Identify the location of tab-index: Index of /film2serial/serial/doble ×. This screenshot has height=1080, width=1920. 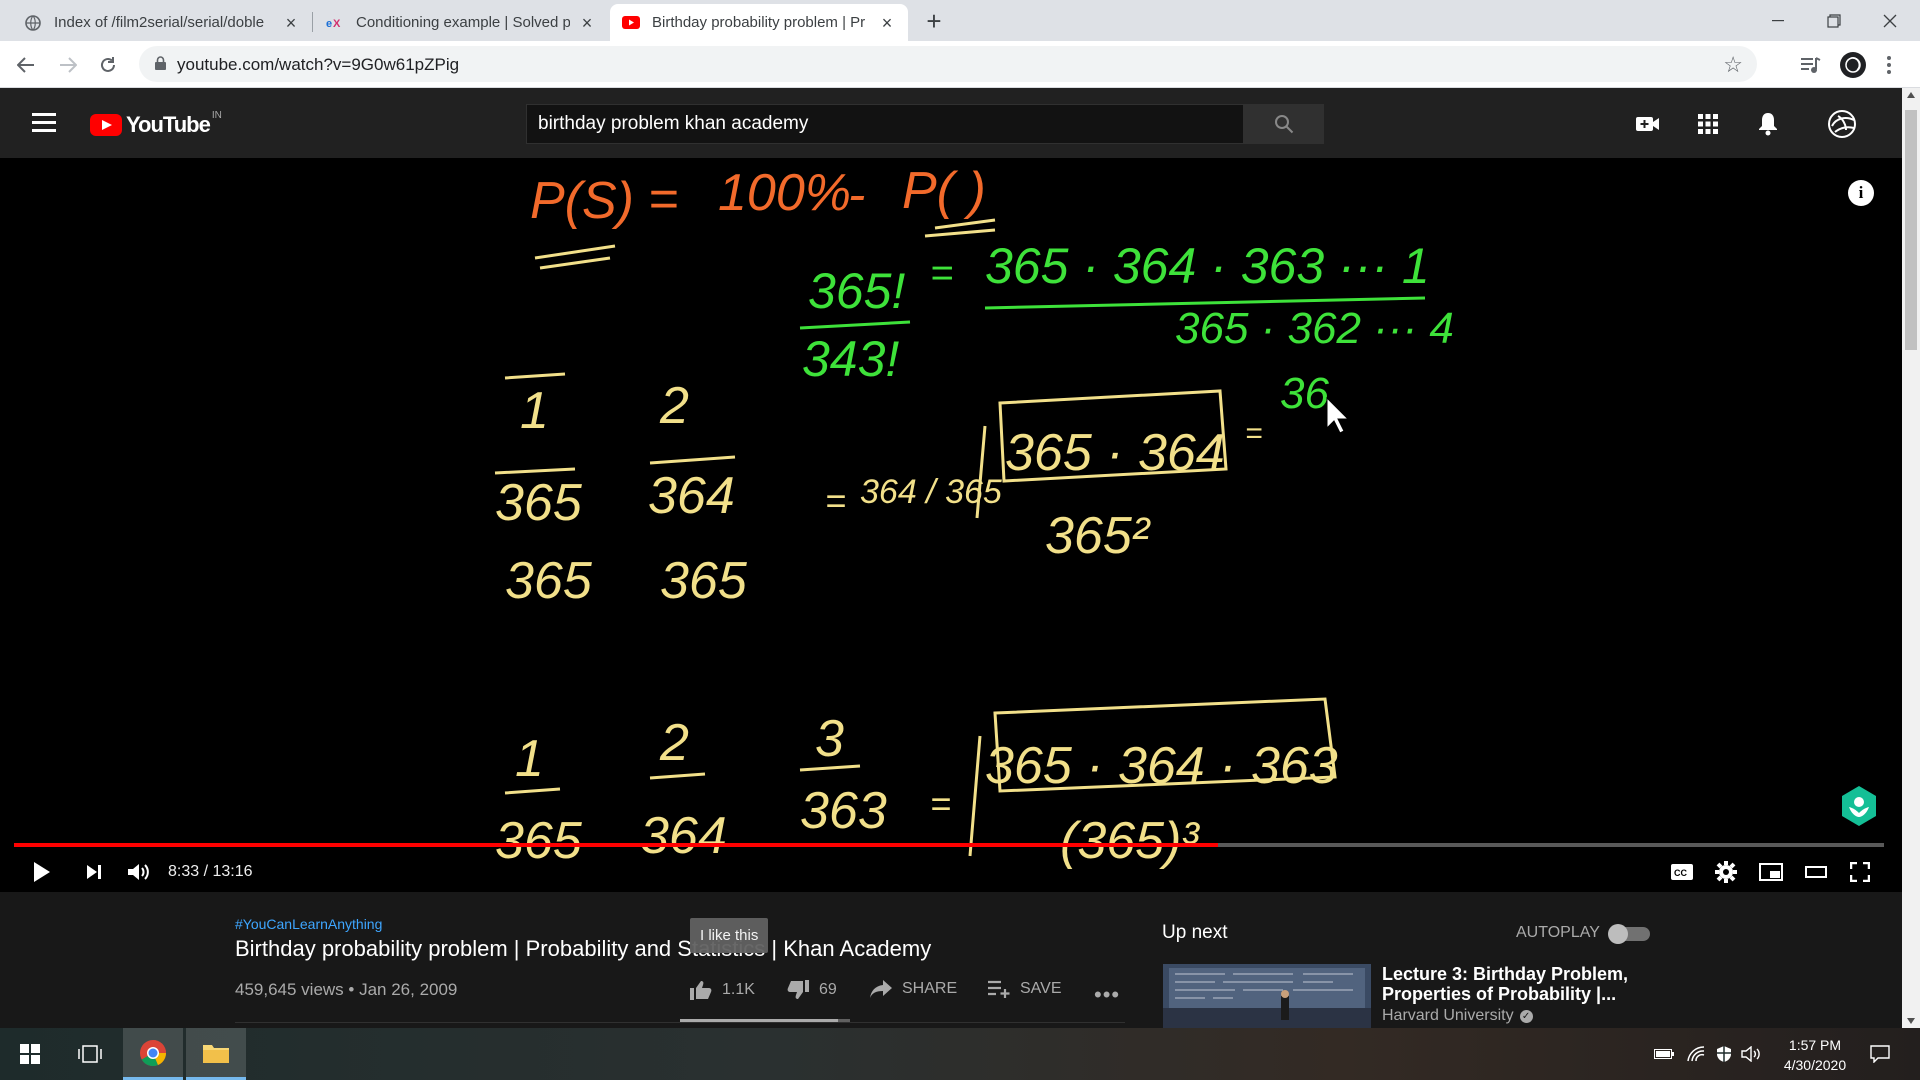
(162, 22).